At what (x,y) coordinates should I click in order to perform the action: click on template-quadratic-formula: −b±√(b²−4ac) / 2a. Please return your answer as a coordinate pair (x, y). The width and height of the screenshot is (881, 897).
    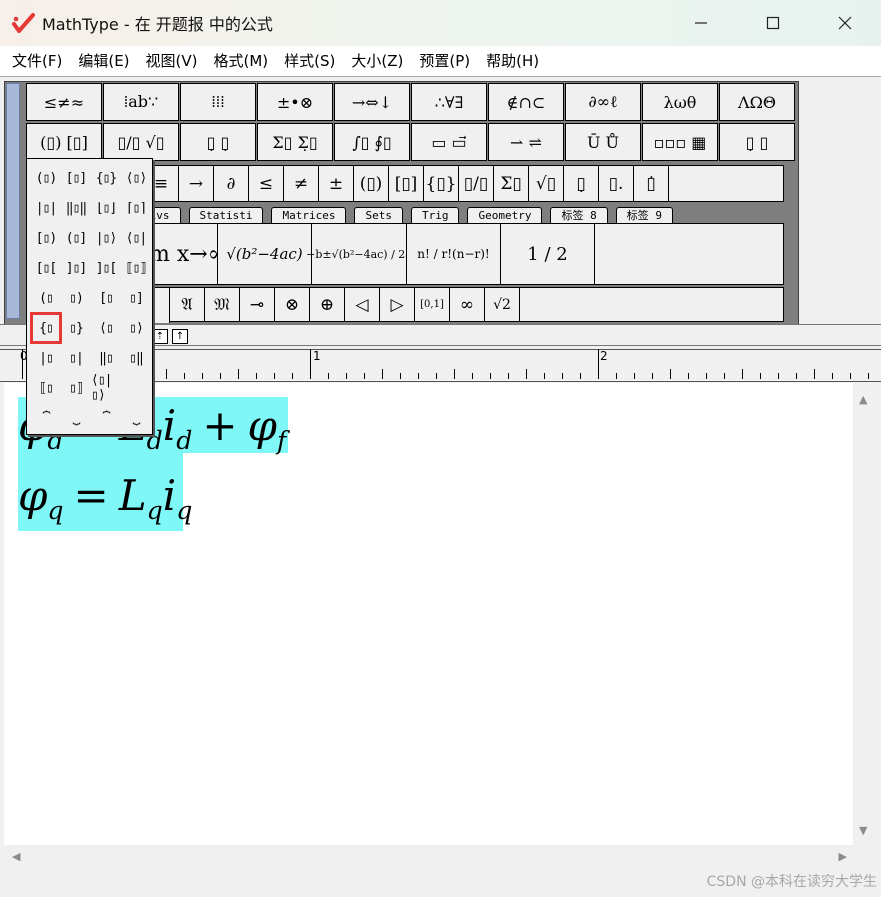
    Looking at the image, I should click on (359, 254).